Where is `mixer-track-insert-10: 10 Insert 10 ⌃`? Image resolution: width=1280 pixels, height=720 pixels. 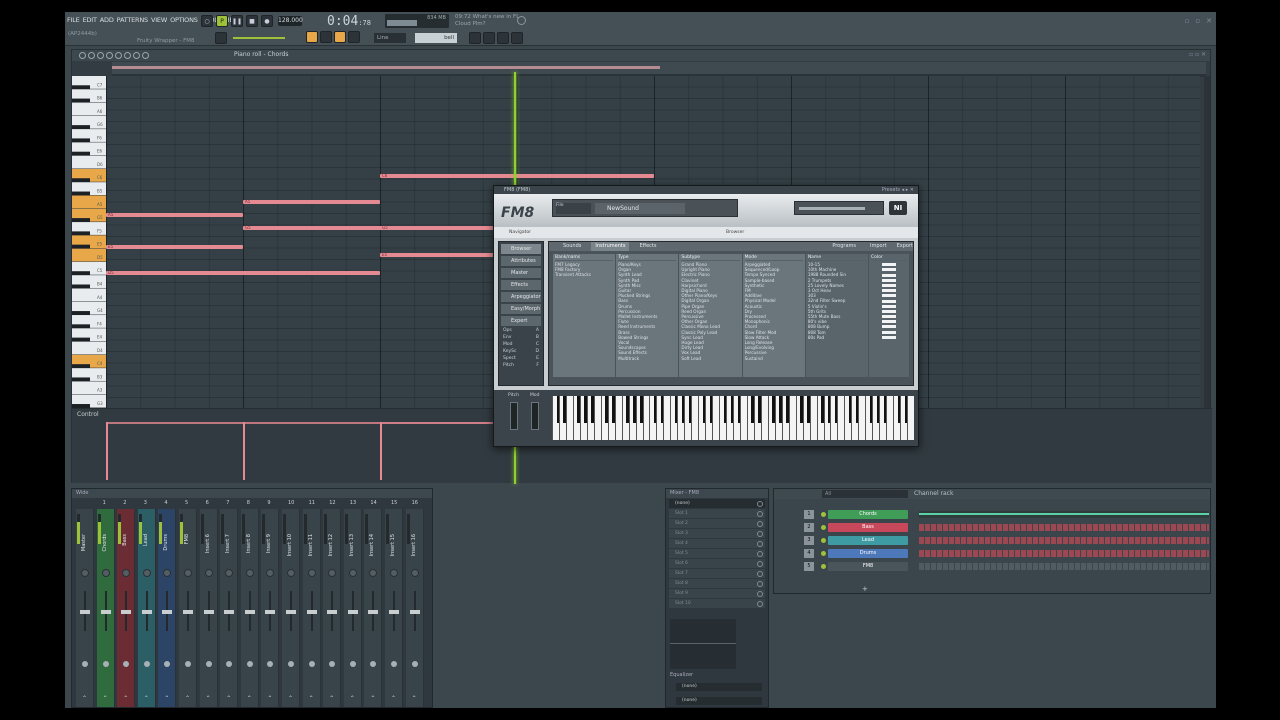 mixer-track-insert-10: 10 Insert 10 ⌃ is located at coordinates (291, 603).